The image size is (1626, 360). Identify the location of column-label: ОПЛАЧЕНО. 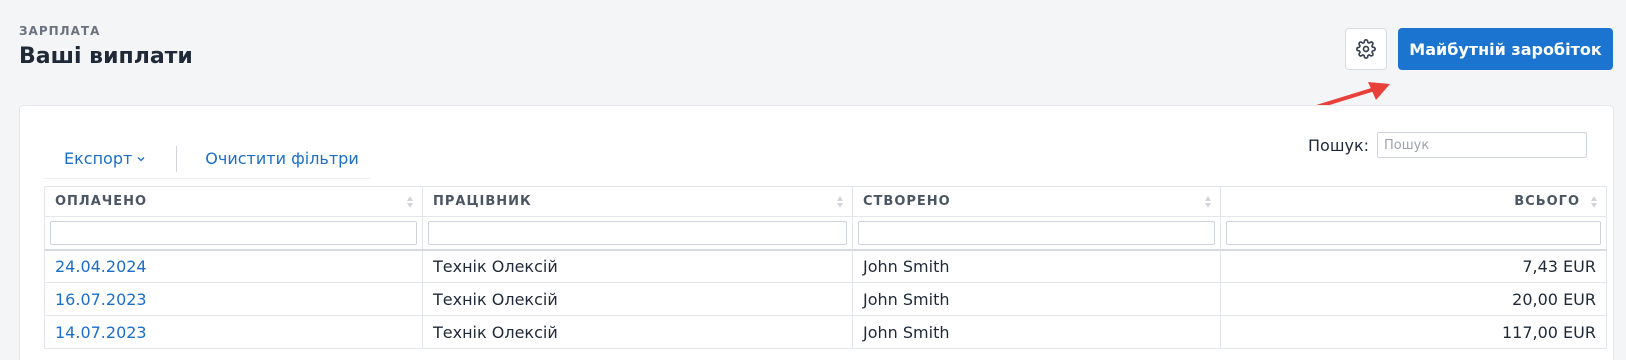
(101, 201).